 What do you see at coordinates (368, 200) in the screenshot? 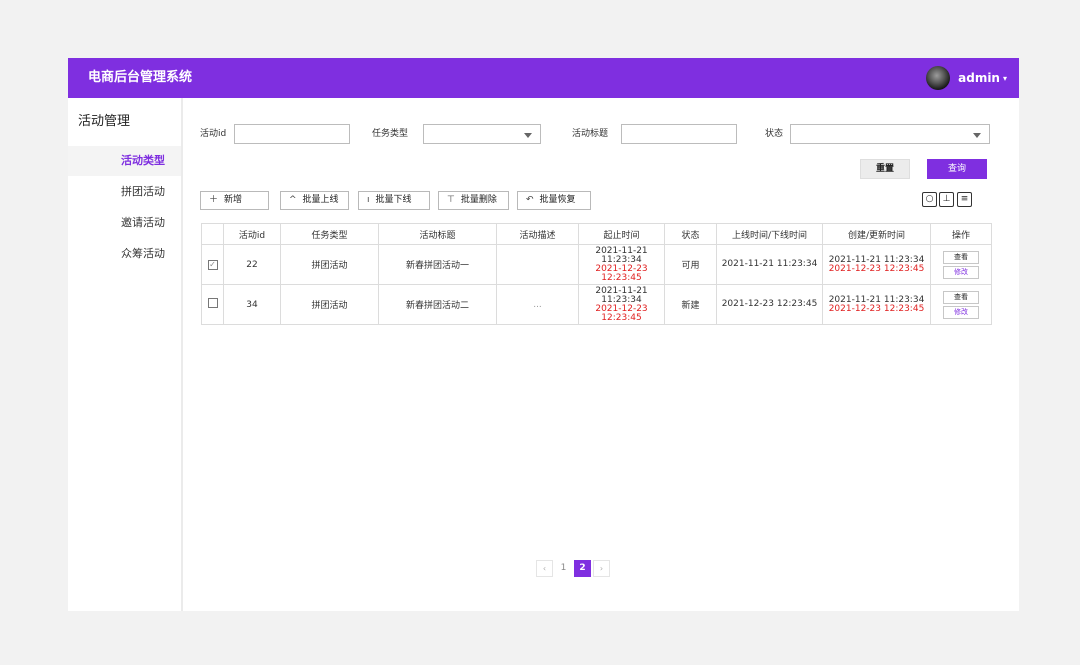
I see `bar-icon: ı` at bounding box center [368, 200].